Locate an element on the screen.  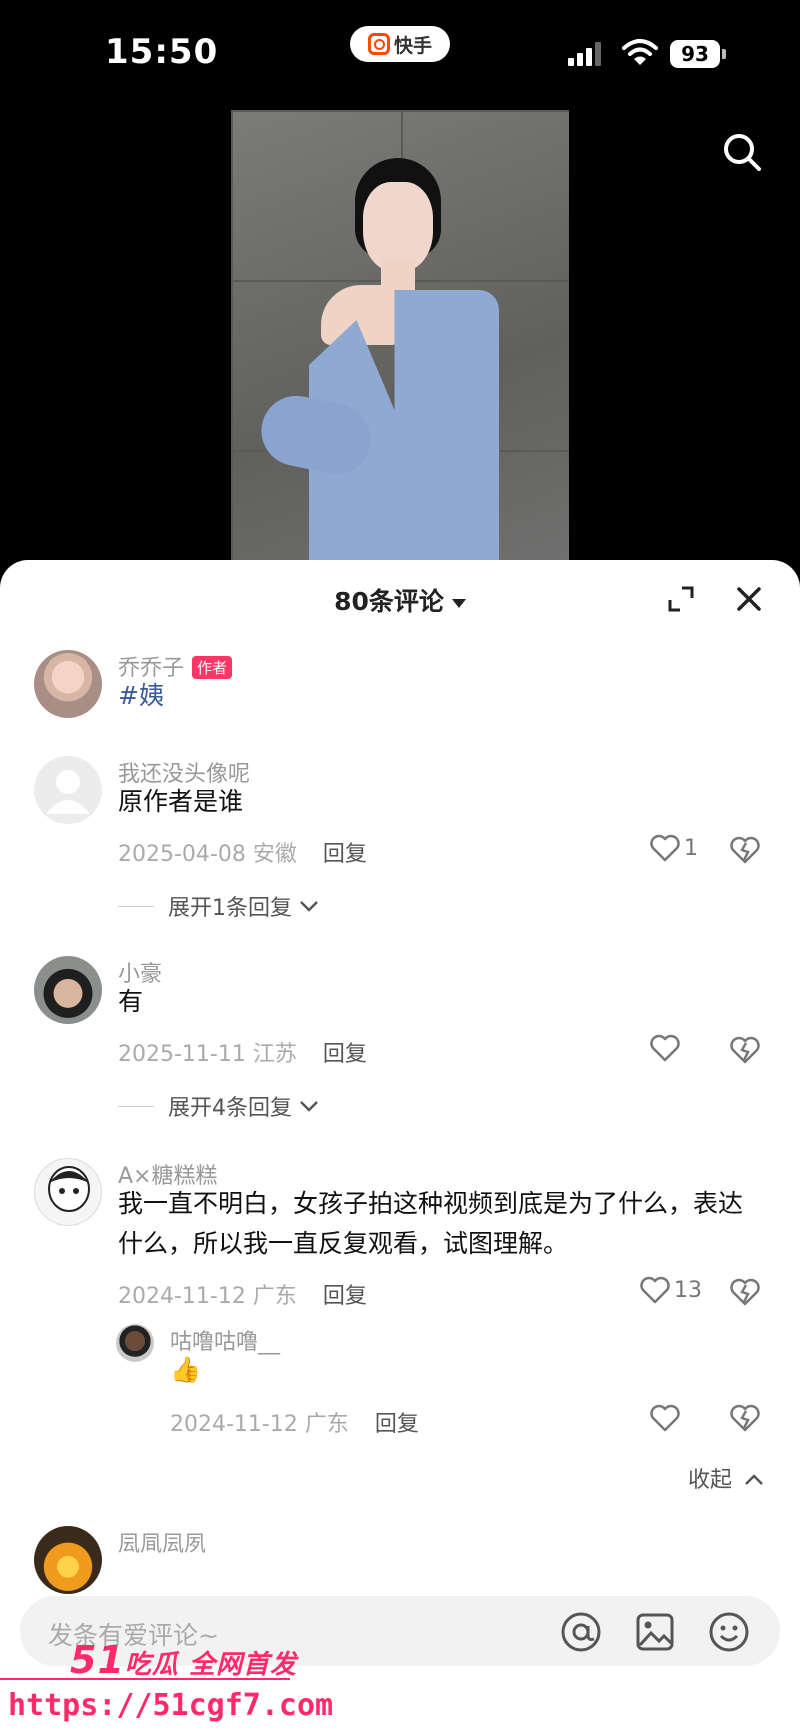
app-indicator-pill: 快手 is located at coordinates (400, 44).